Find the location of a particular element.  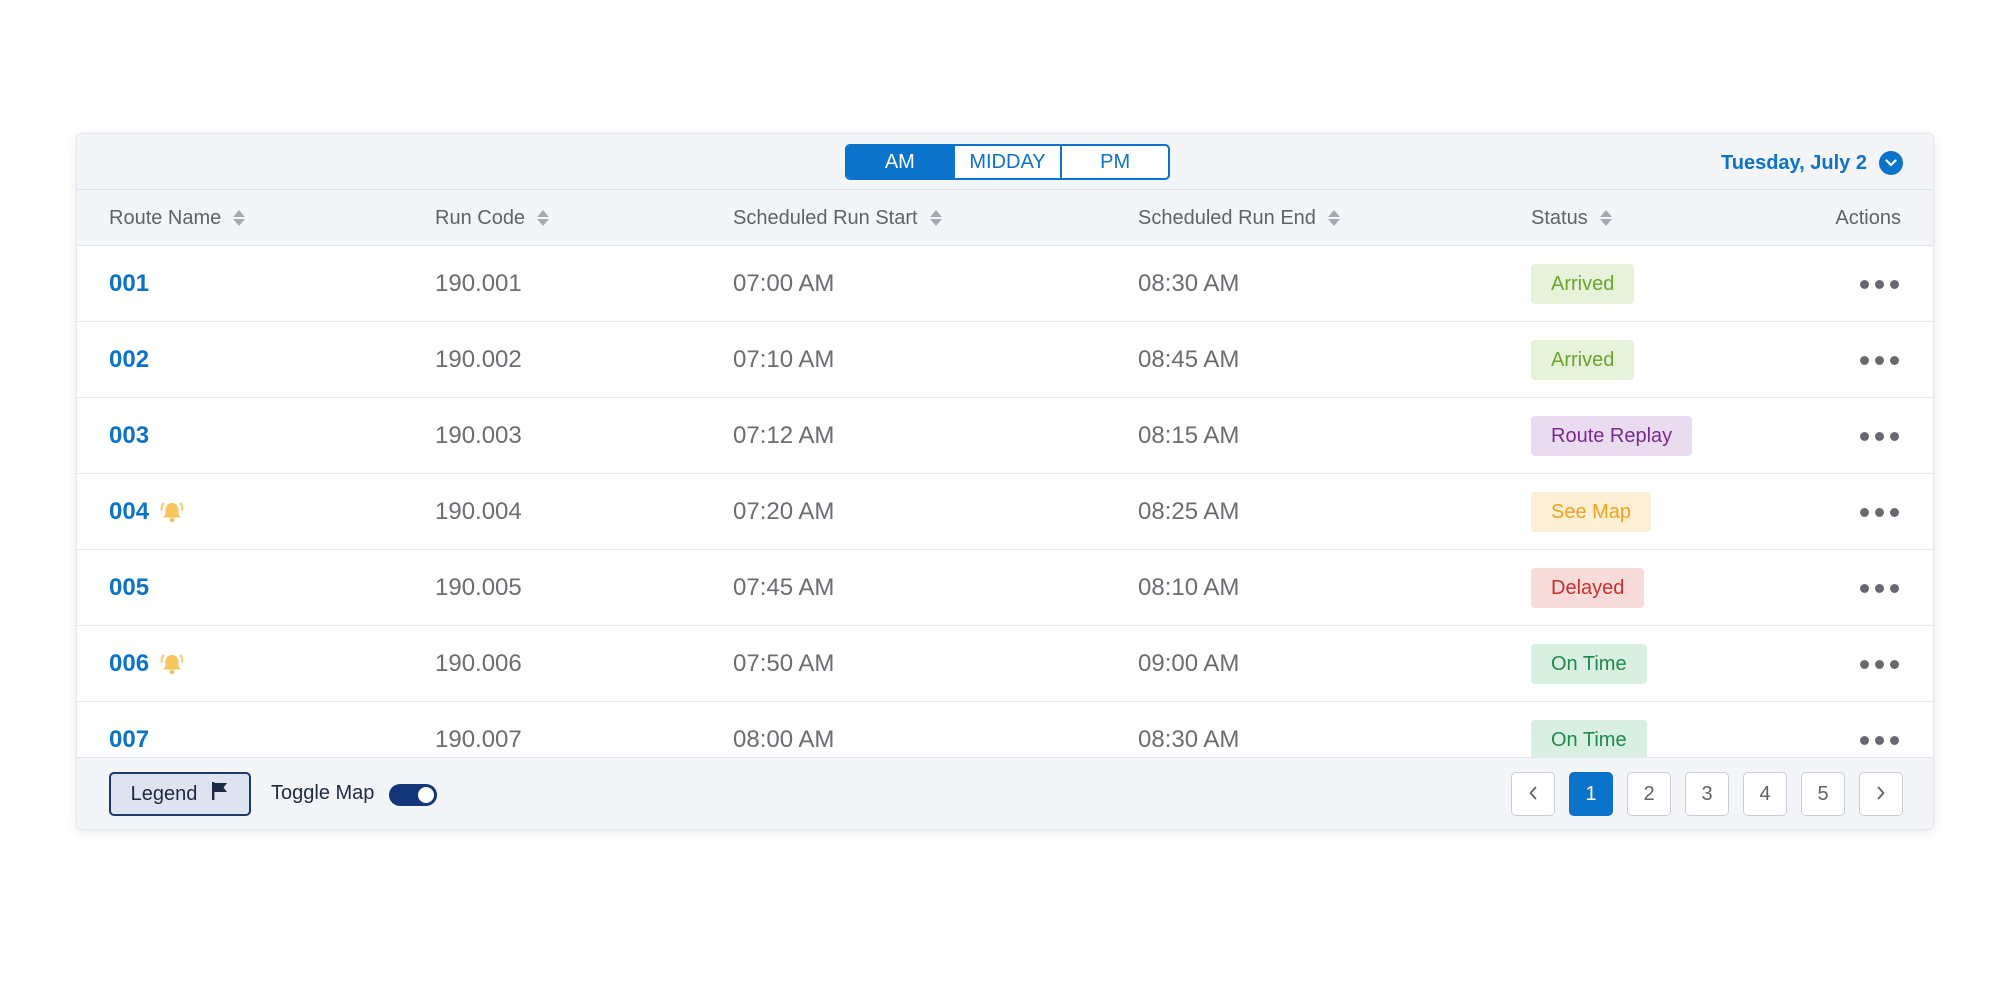

period-midday-button: MIDDAY is located at coordinates (1009, 162).